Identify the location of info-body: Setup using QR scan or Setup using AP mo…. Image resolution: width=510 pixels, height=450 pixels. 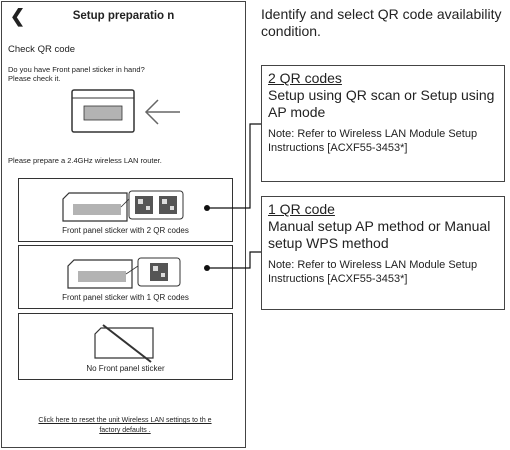
(381, 103).